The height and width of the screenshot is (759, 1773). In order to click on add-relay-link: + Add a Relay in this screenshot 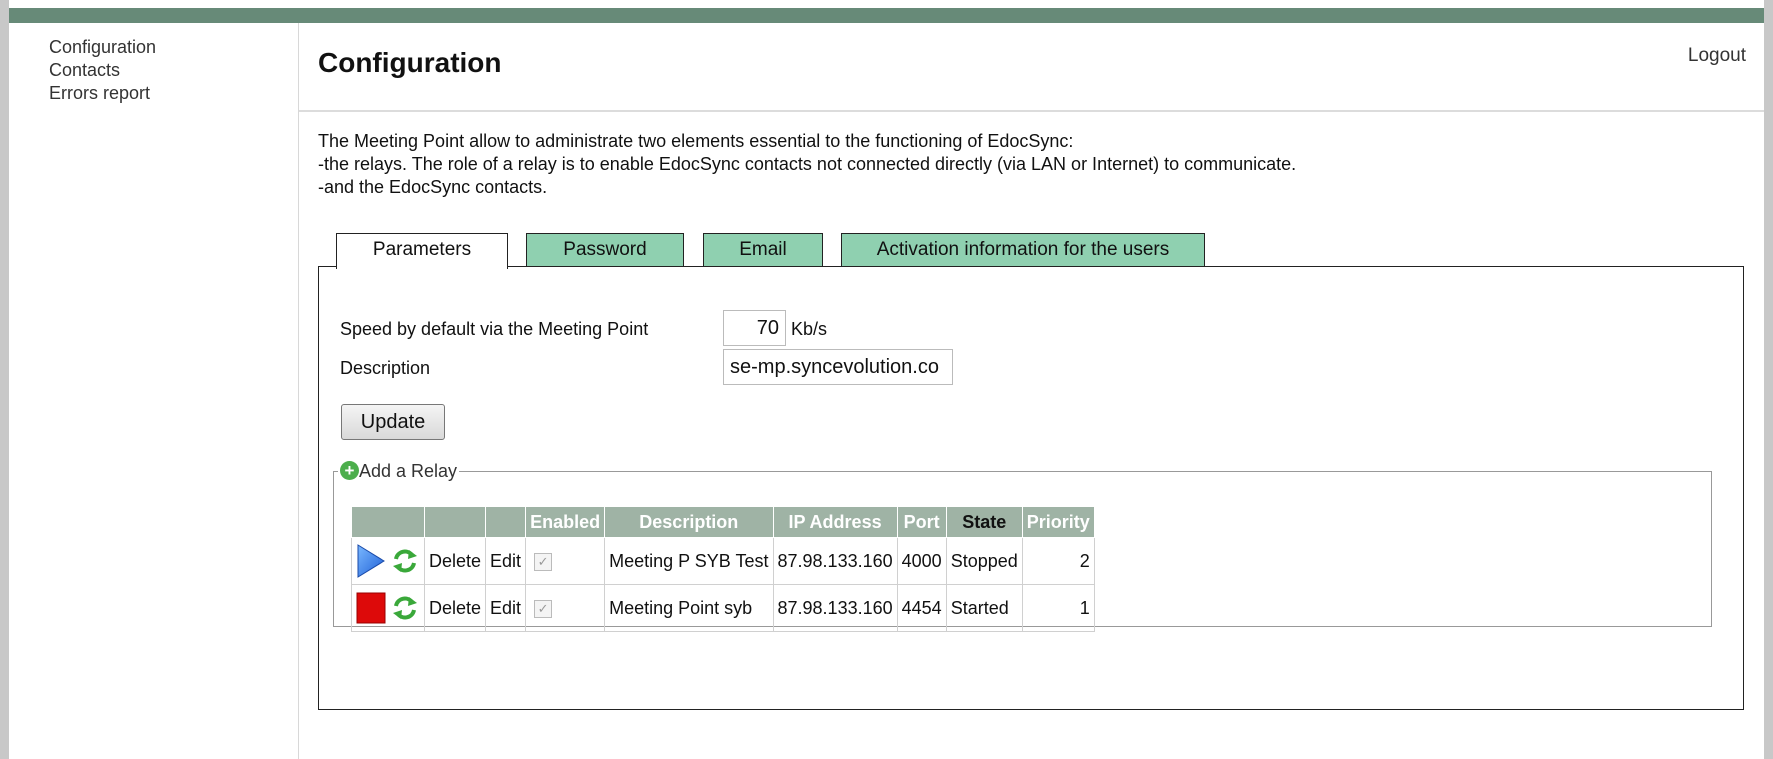, I will do `click(398, 471)`.